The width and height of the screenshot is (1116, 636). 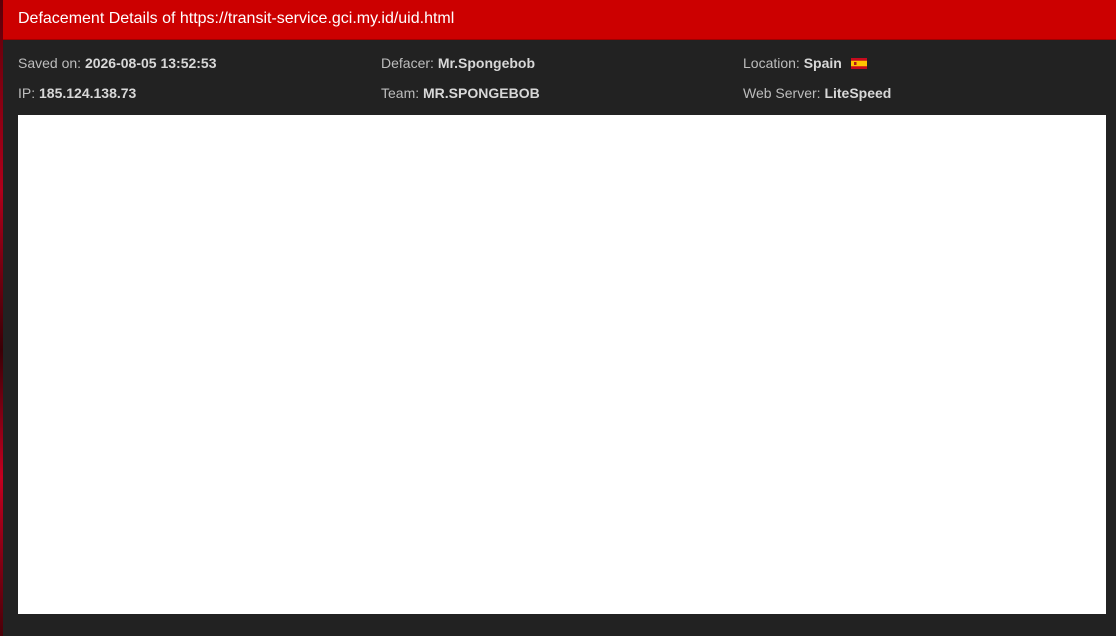 What do you see at coordinates (481, 93) in the screenshot?
I see `team-value: MR.SPONGEBOB` at bounding box center [481, 93].